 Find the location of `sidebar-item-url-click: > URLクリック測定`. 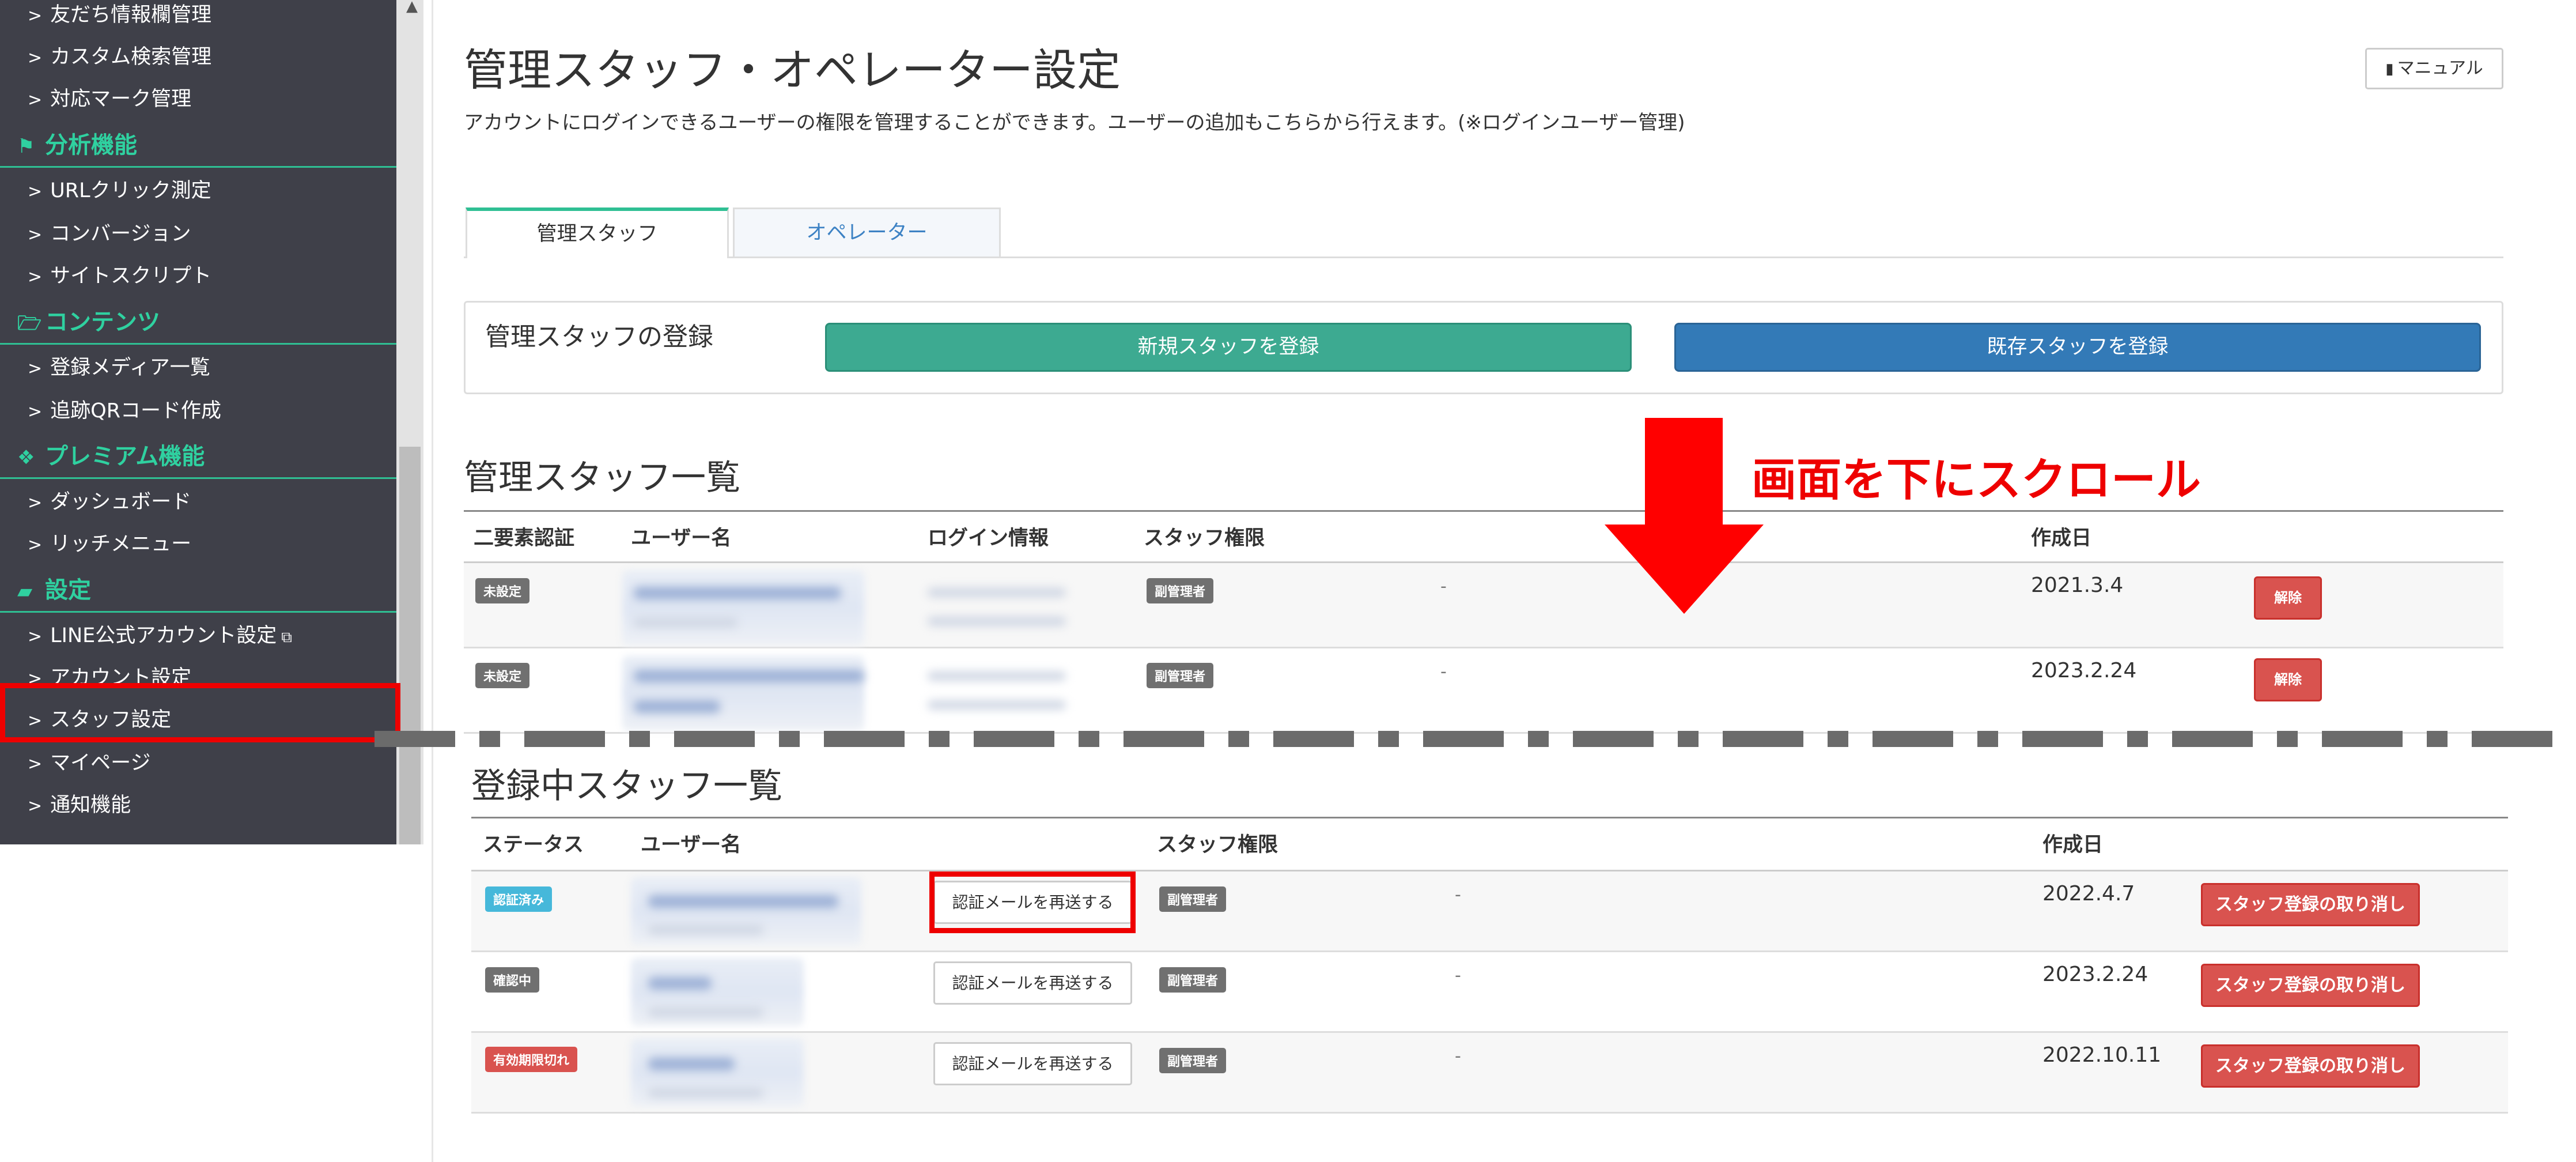

sidebar-item-url-click: > URLクリック測定 is located at coordinates (198, 191).